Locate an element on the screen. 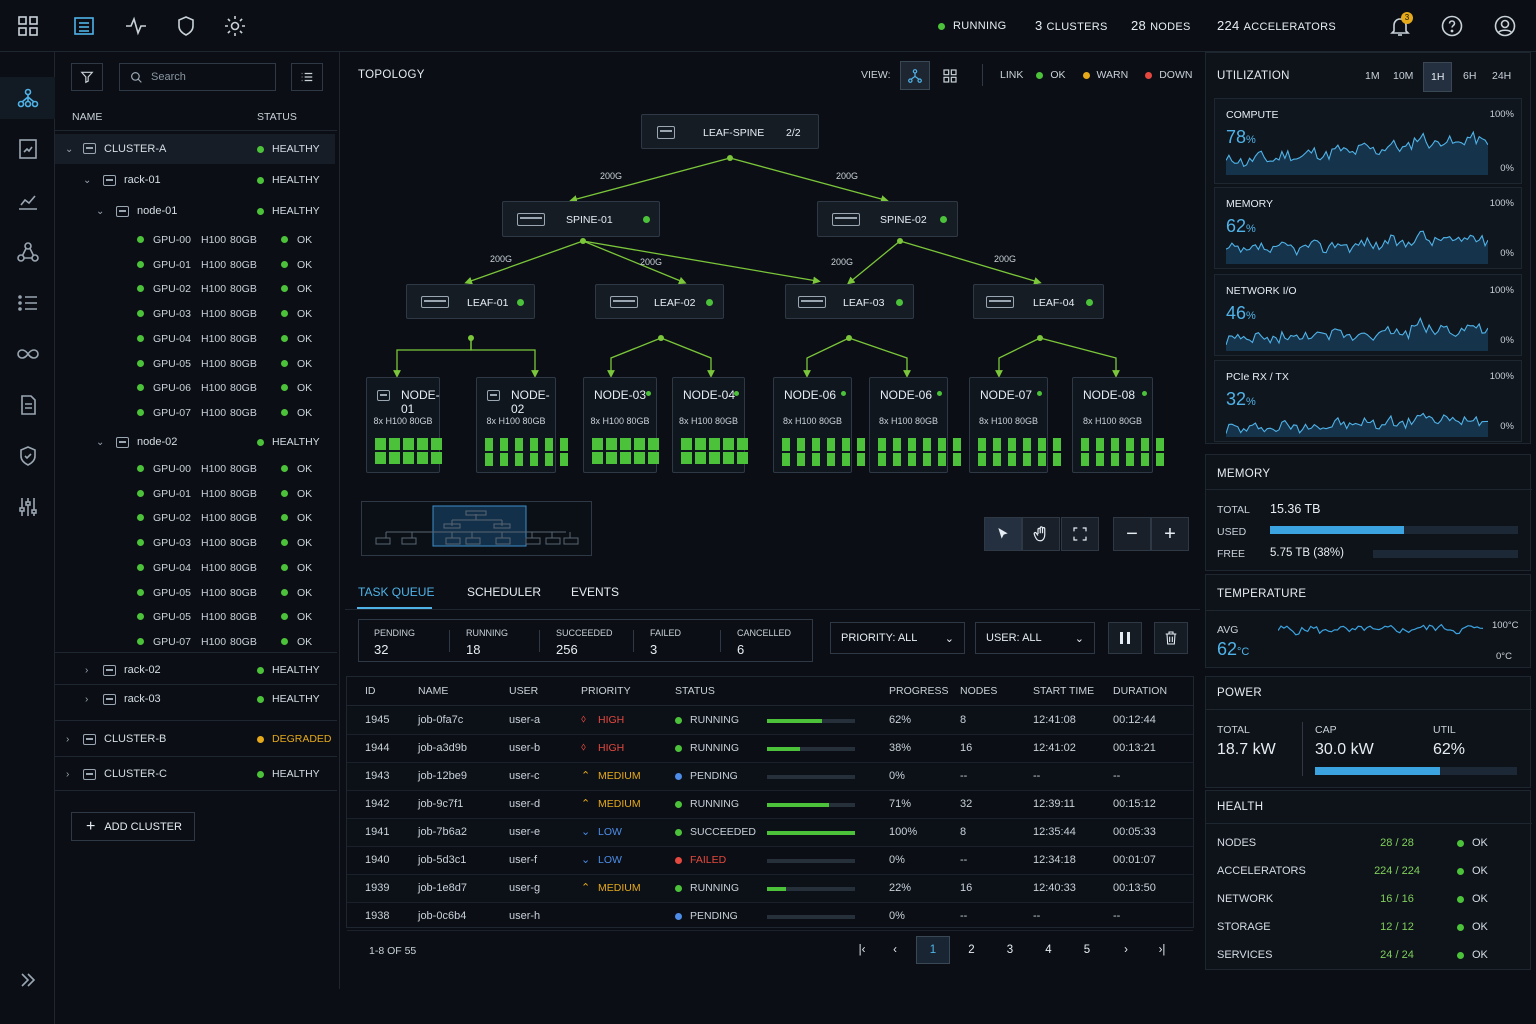  grid-icon is located at coordinates (28, 26).